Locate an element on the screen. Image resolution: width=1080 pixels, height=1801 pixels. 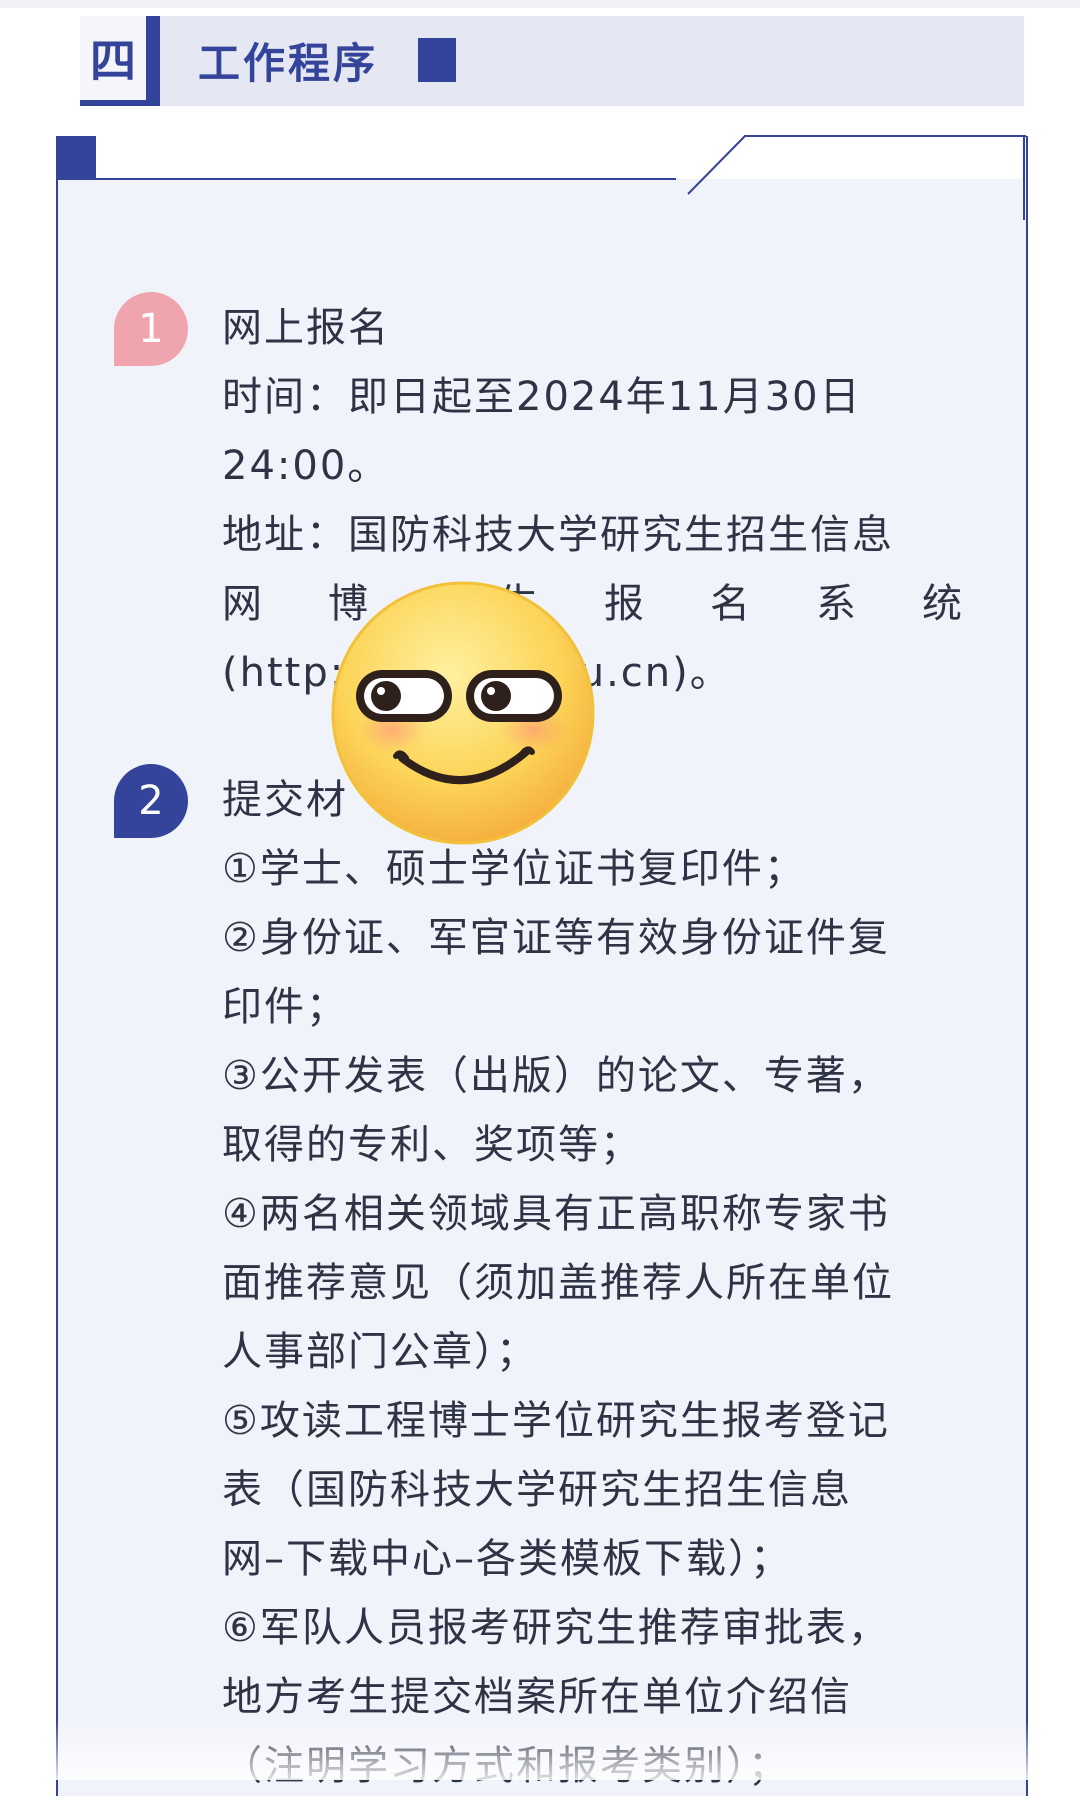
step-2-line: 印件； is located at coordinates (285, 1007).